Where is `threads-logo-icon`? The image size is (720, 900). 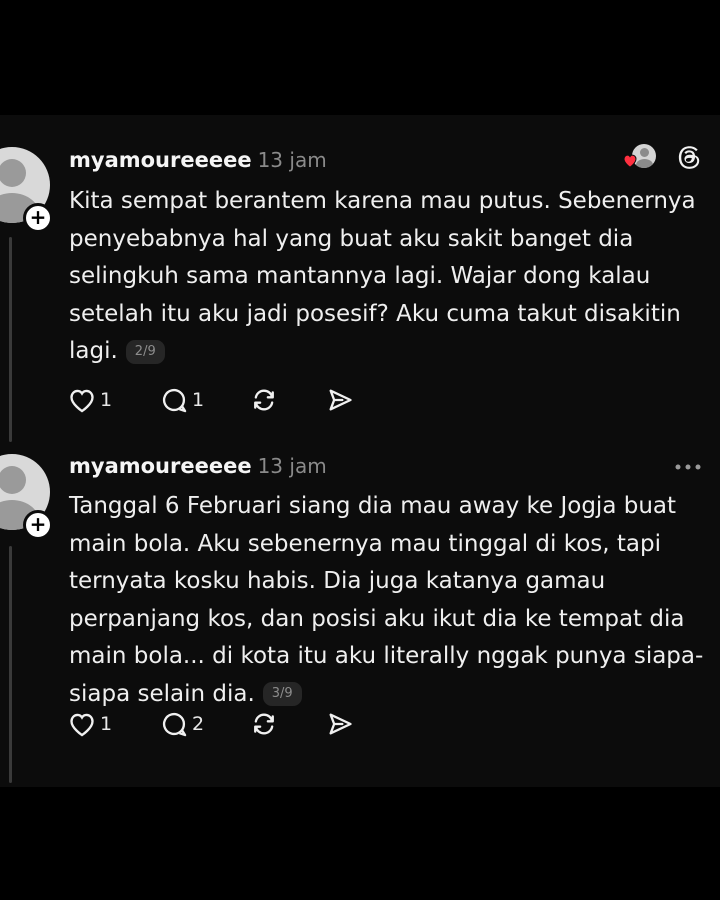
threads-logo-icon is located at coordinates (689, 157).